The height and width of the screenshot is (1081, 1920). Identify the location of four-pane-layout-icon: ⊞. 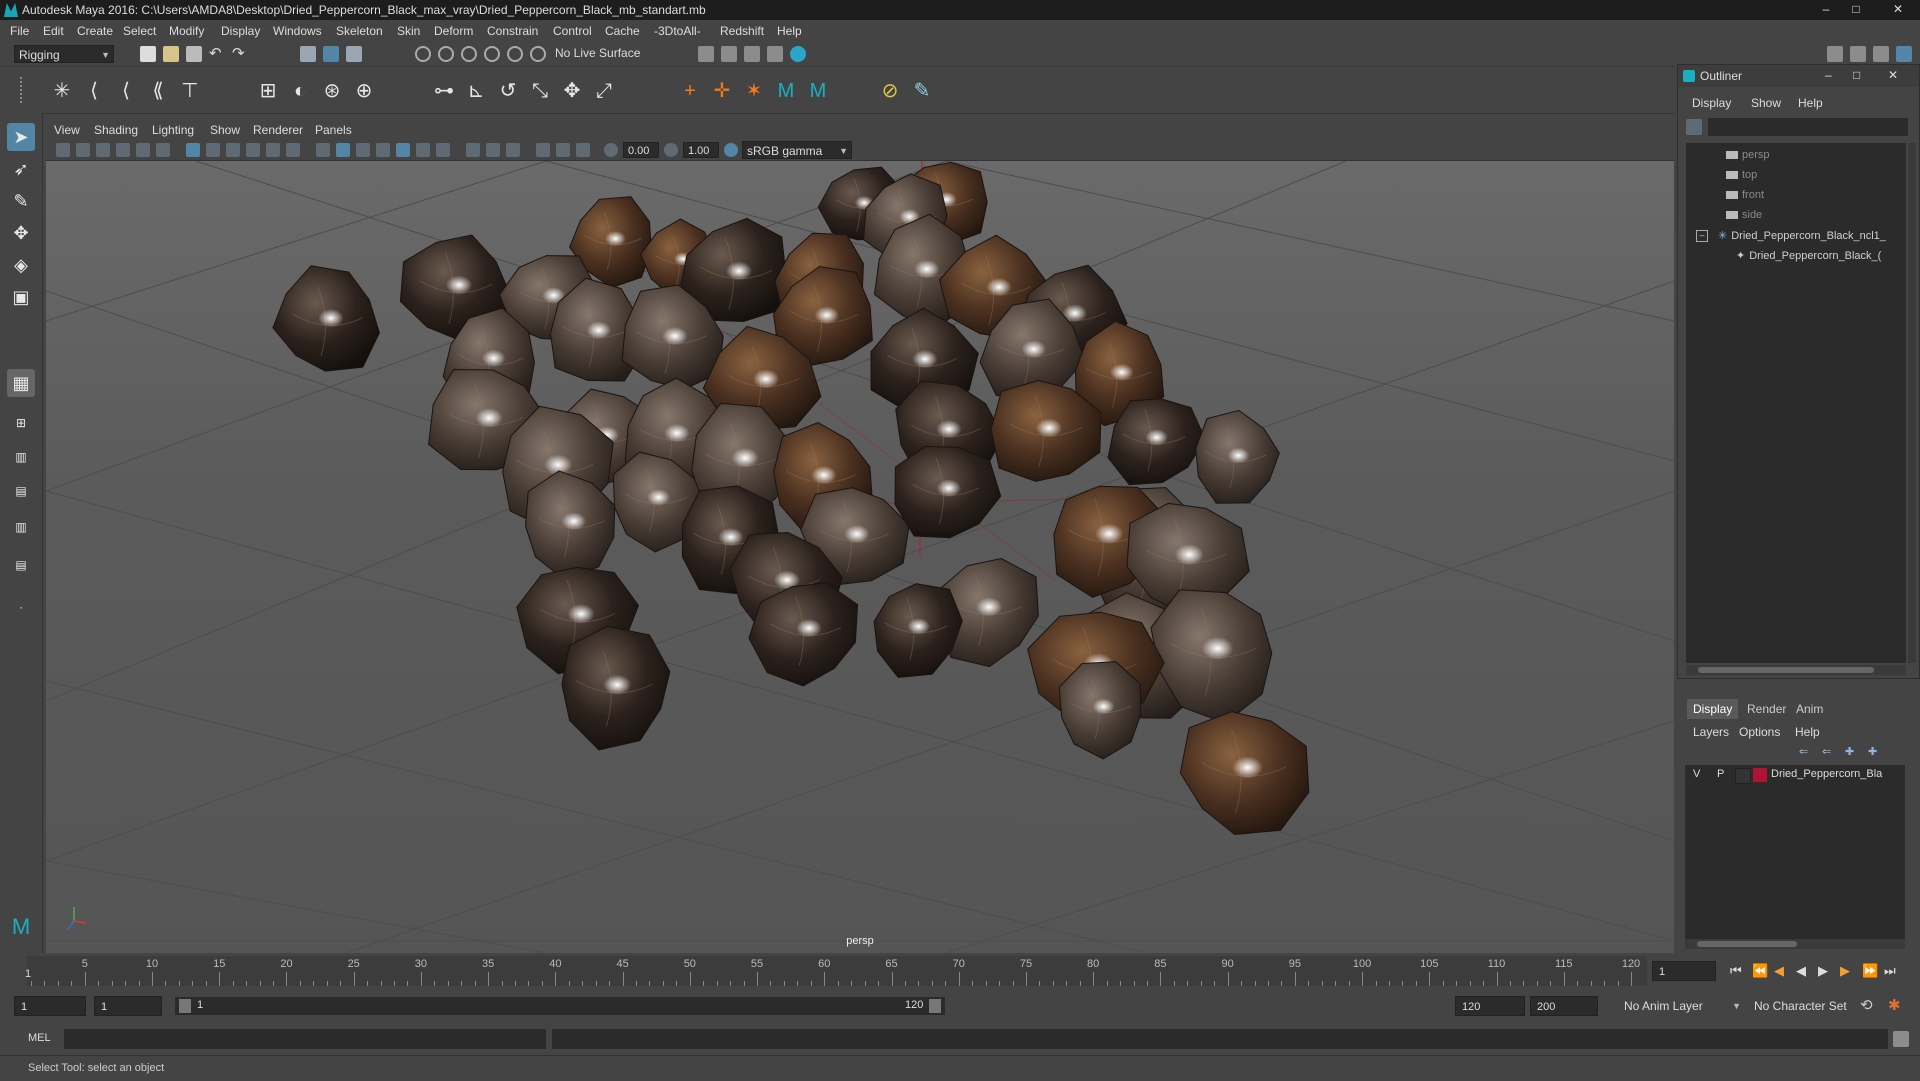
(21, 423).